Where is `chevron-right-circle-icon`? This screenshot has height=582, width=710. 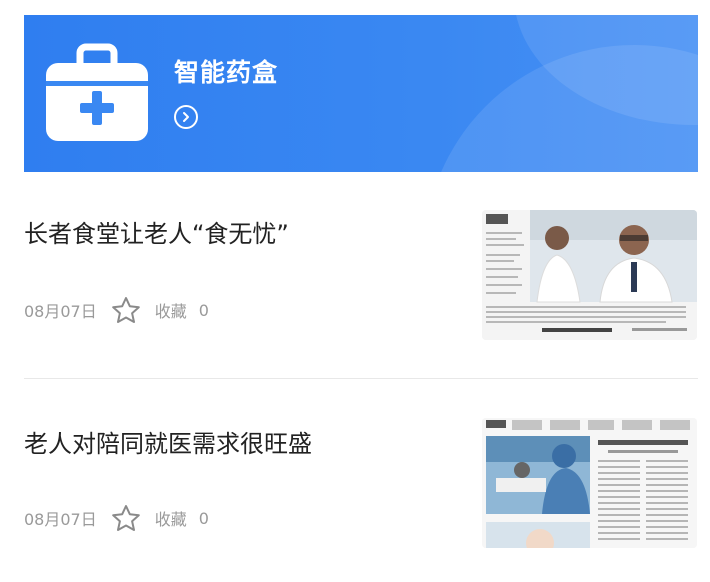
chevron-right-circle-icon is located at coordinates (186, 117).